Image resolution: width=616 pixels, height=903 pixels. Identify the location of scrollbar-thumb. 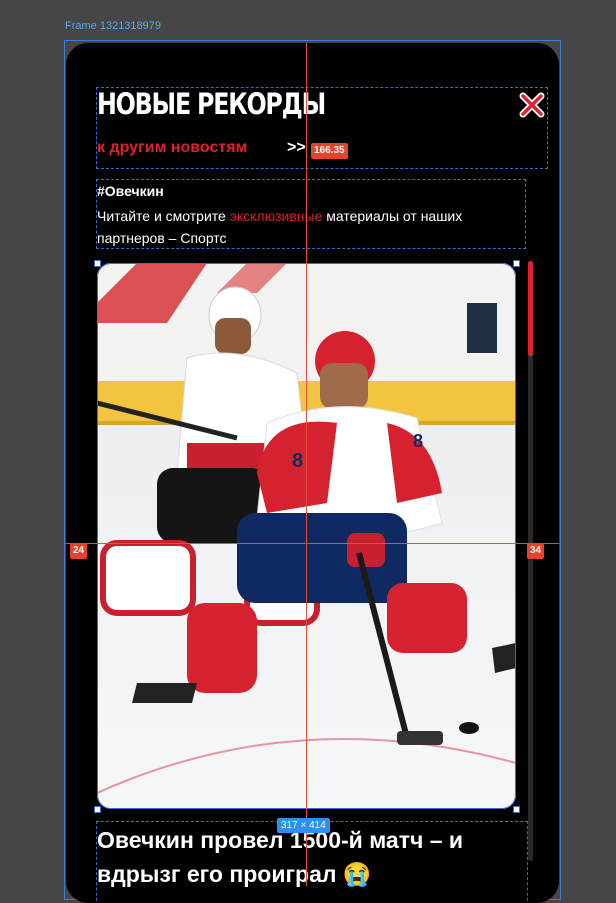
(530, 308).